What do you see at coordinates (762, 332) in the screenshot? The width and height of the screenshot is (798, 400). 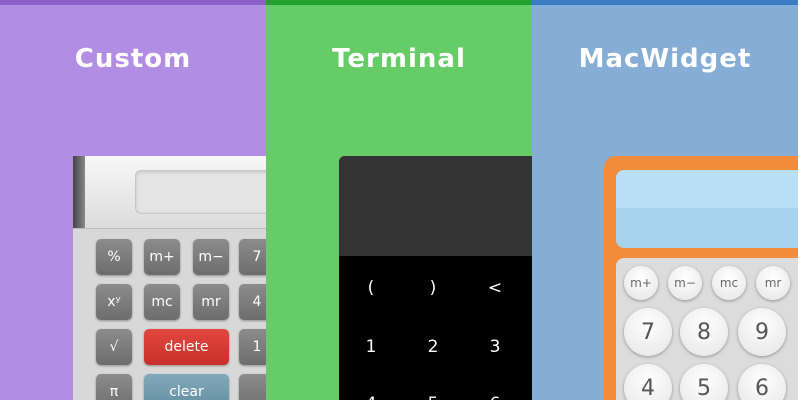 I see `key-9: 9` at bounding box center [762, 332].